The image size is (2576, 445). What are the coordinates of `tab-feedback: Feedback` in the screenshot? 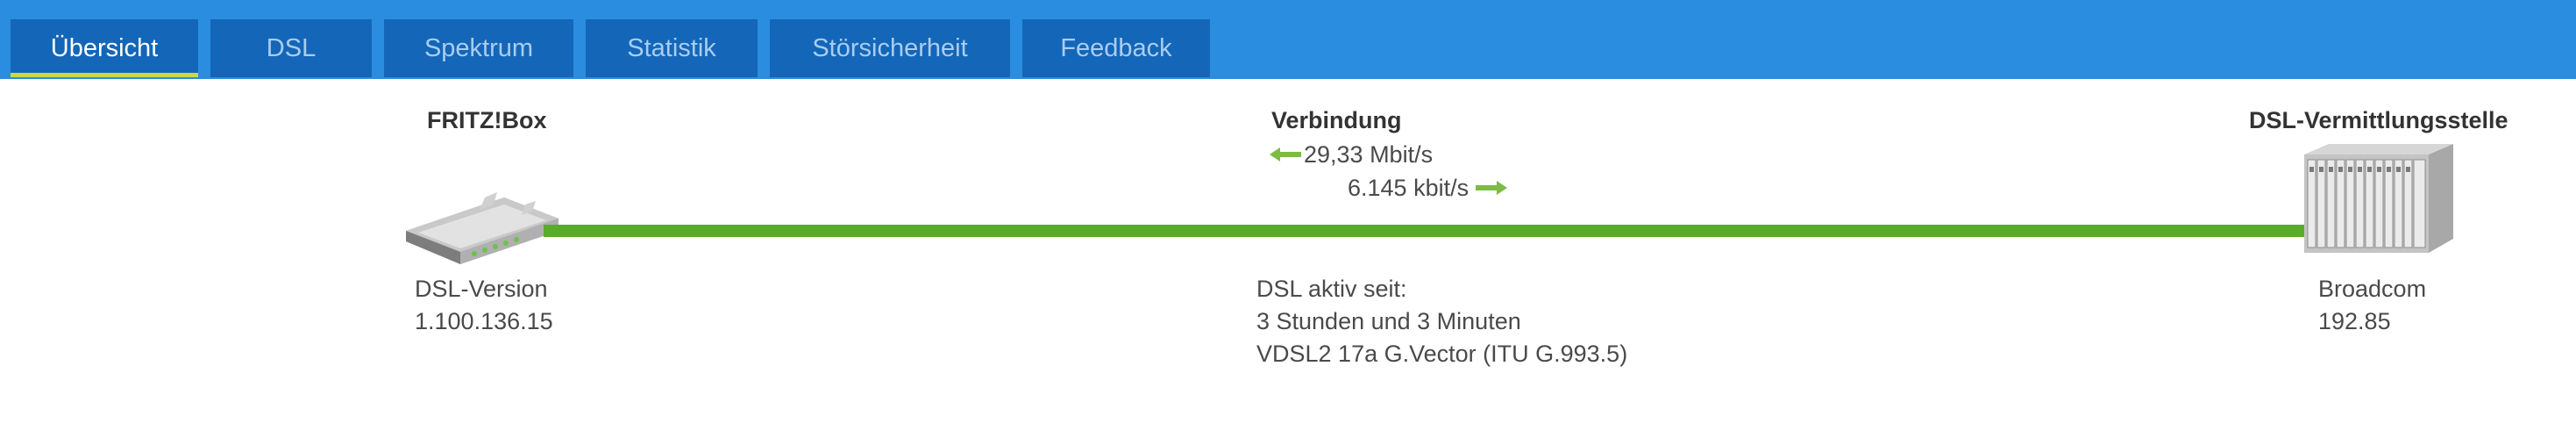 It's located at (1116, 48).